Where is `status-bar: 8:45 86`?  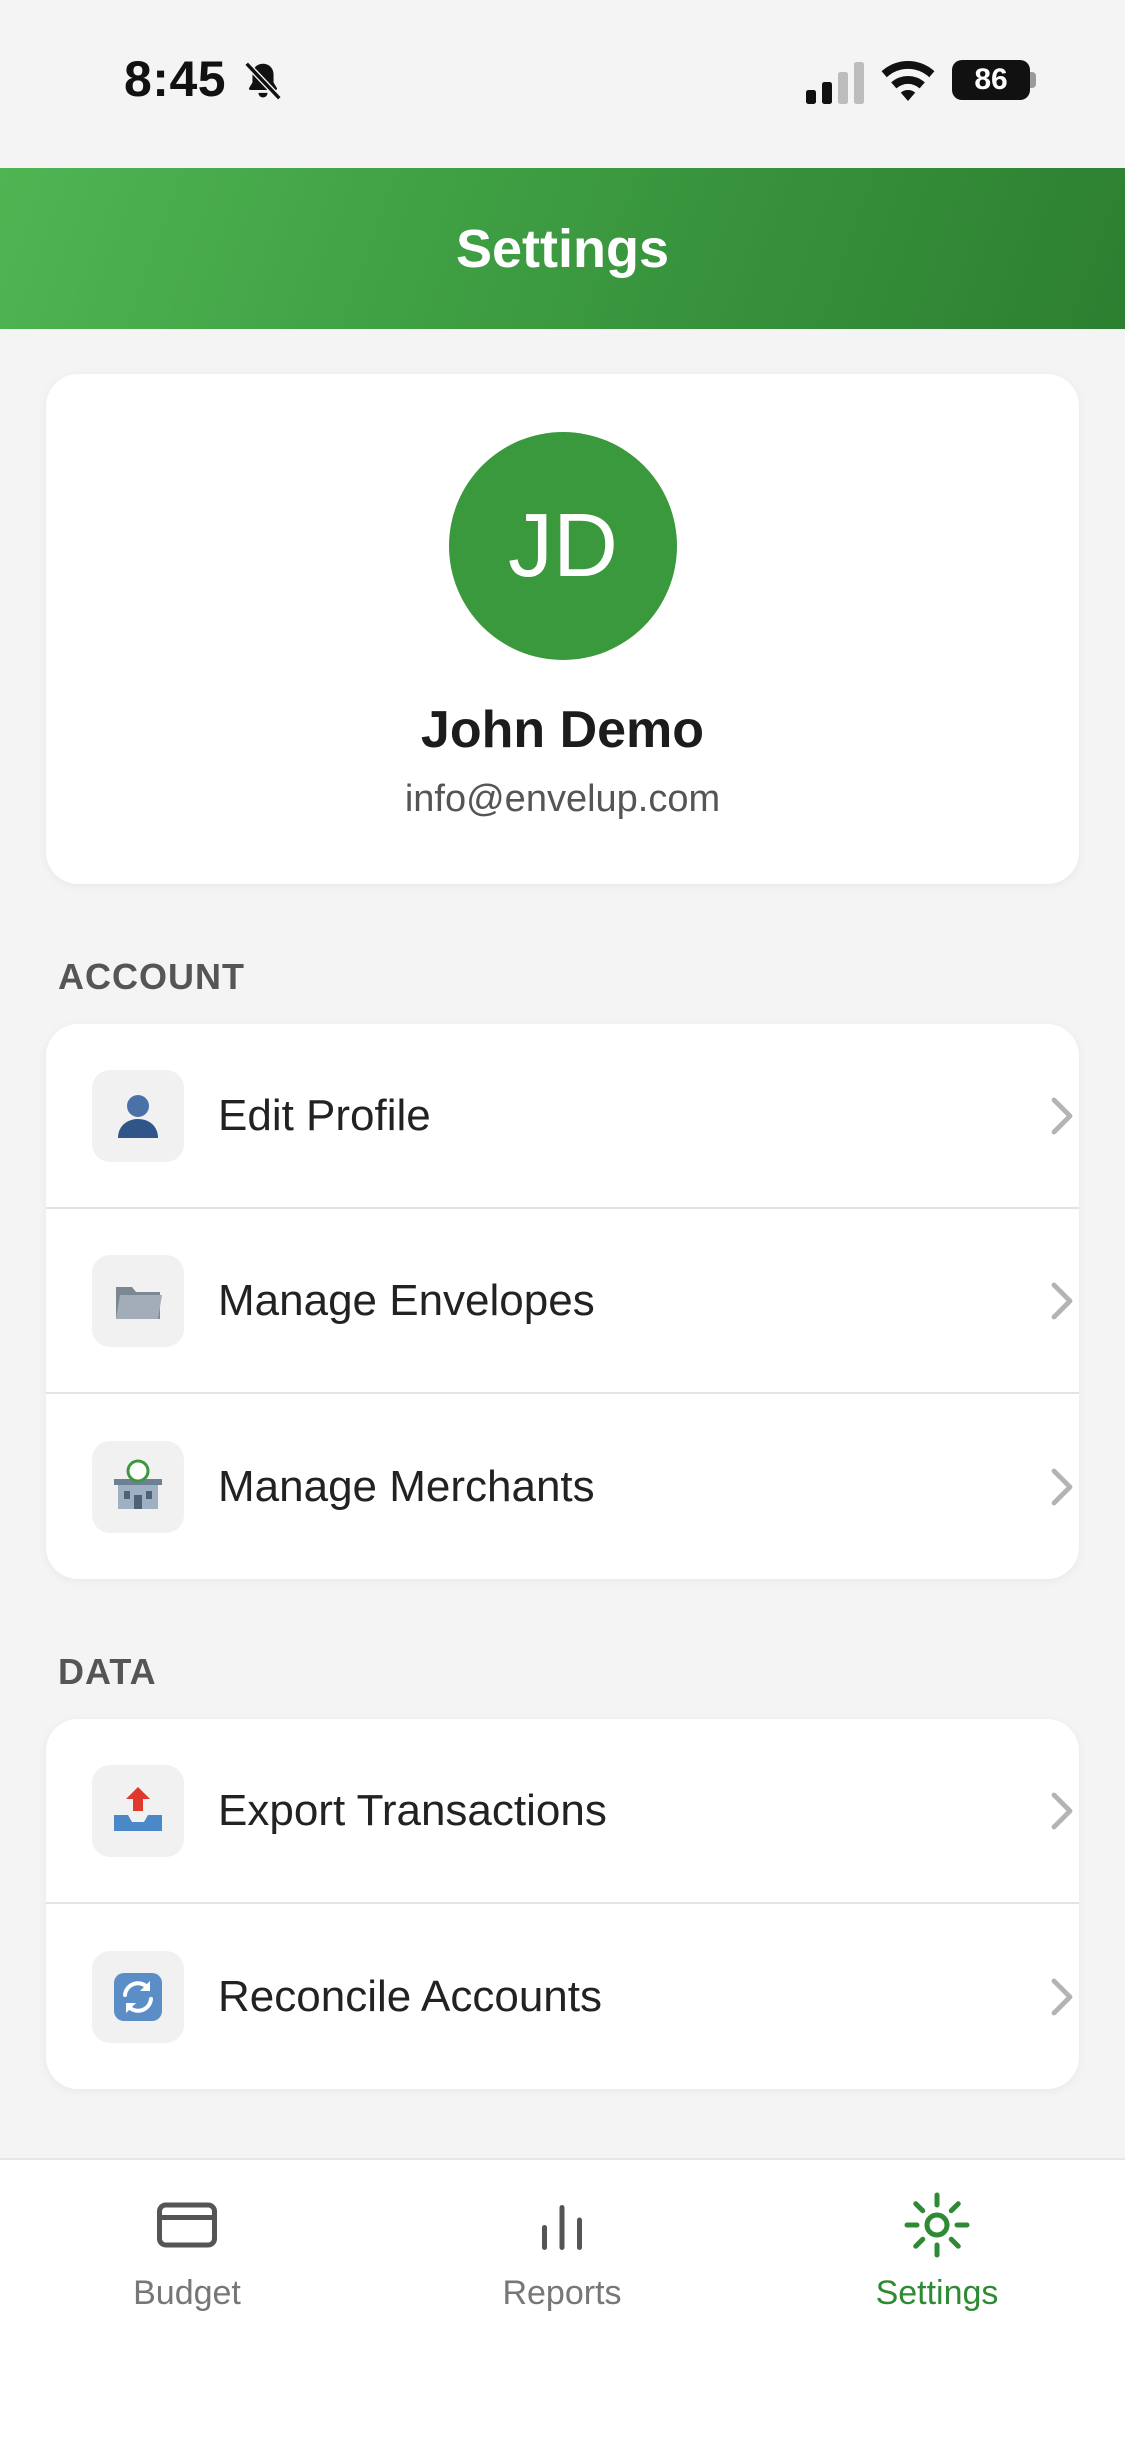 status-bar: 8:45 86 is located at coordinates (562, 84).